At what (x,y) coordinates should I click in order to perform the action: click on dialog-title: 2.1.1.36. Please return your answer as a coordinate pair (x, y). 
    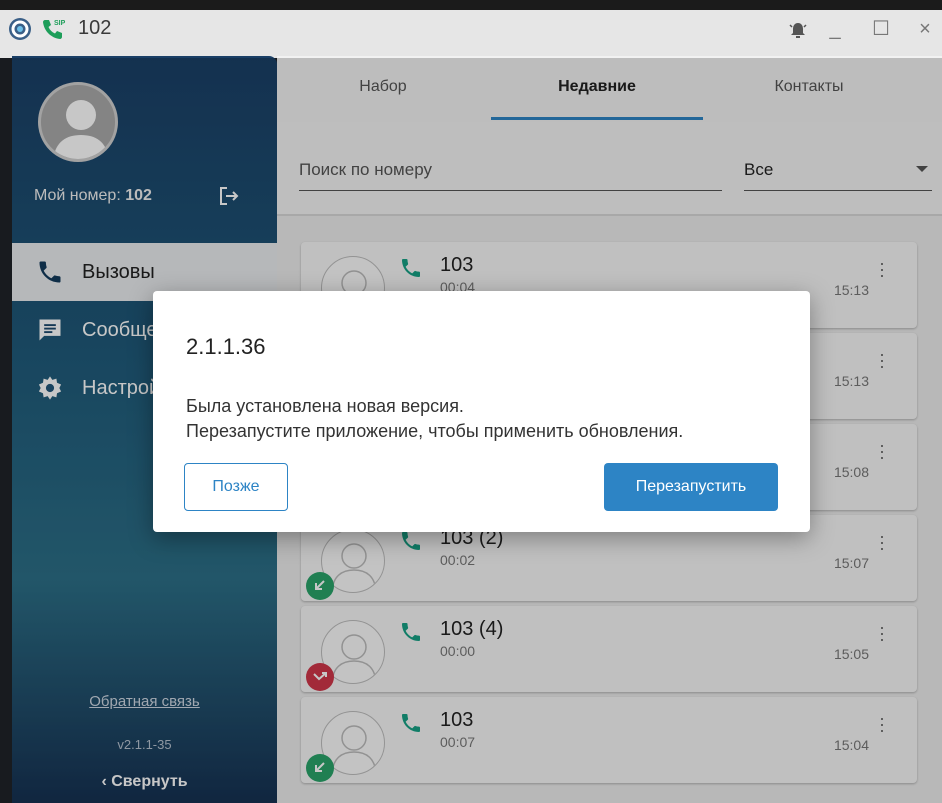
    Looking at the image, I should click on (226, 346).